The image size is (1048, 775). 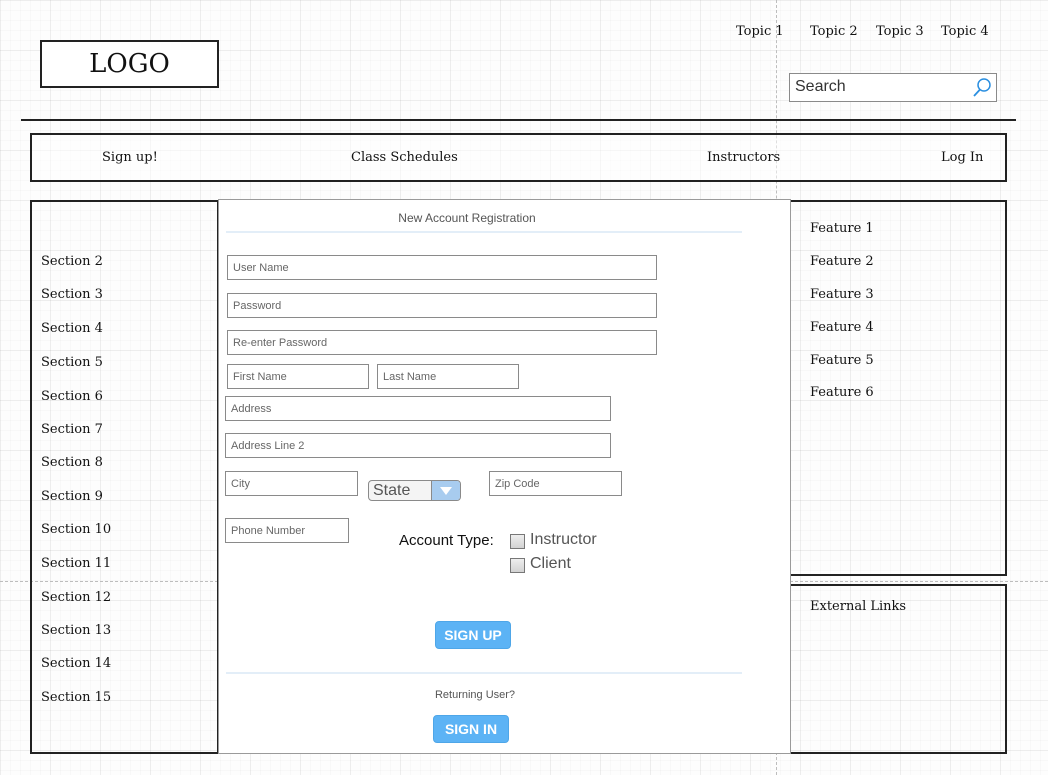 What do you see at coordinates (442, 267) in the screenshot?
I see `username-field` at bounding box center [442, 267].